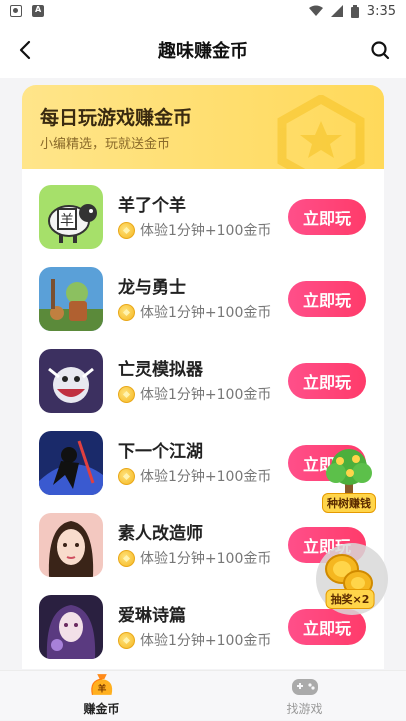 This screenshot has height=721, width=406. I want to click on banner-title: 每日玩游戏赚金币, so click(116, 118).